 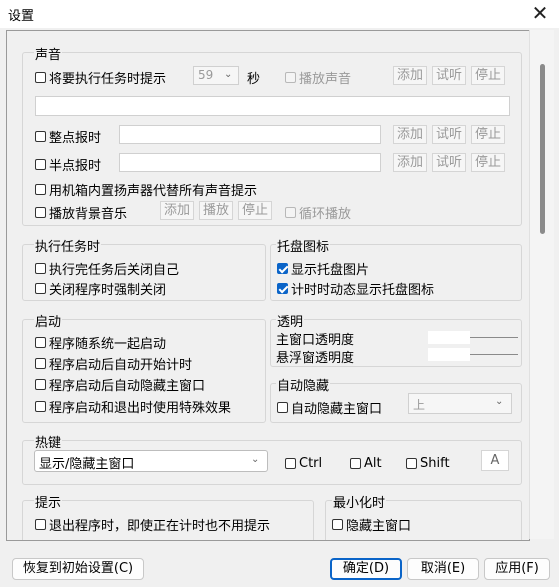 I want to click on special-effects-checkbox: 程序启动和退出时使用特殊效果, so click(x=133, y=406).